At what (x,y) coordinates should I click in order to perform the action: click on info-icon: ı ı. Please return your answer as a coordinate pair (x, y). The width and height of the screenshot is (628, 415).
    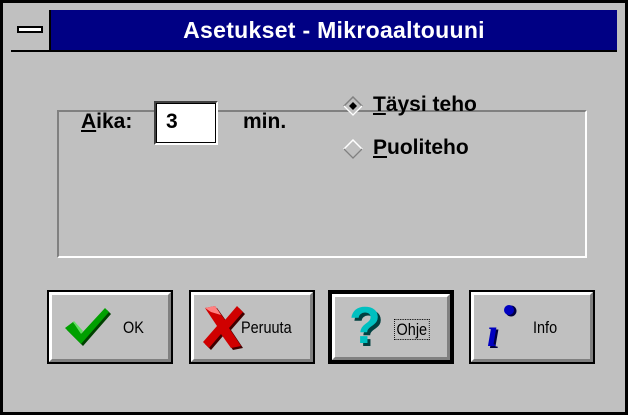
    Looking at the image, I should click on (502, 327).